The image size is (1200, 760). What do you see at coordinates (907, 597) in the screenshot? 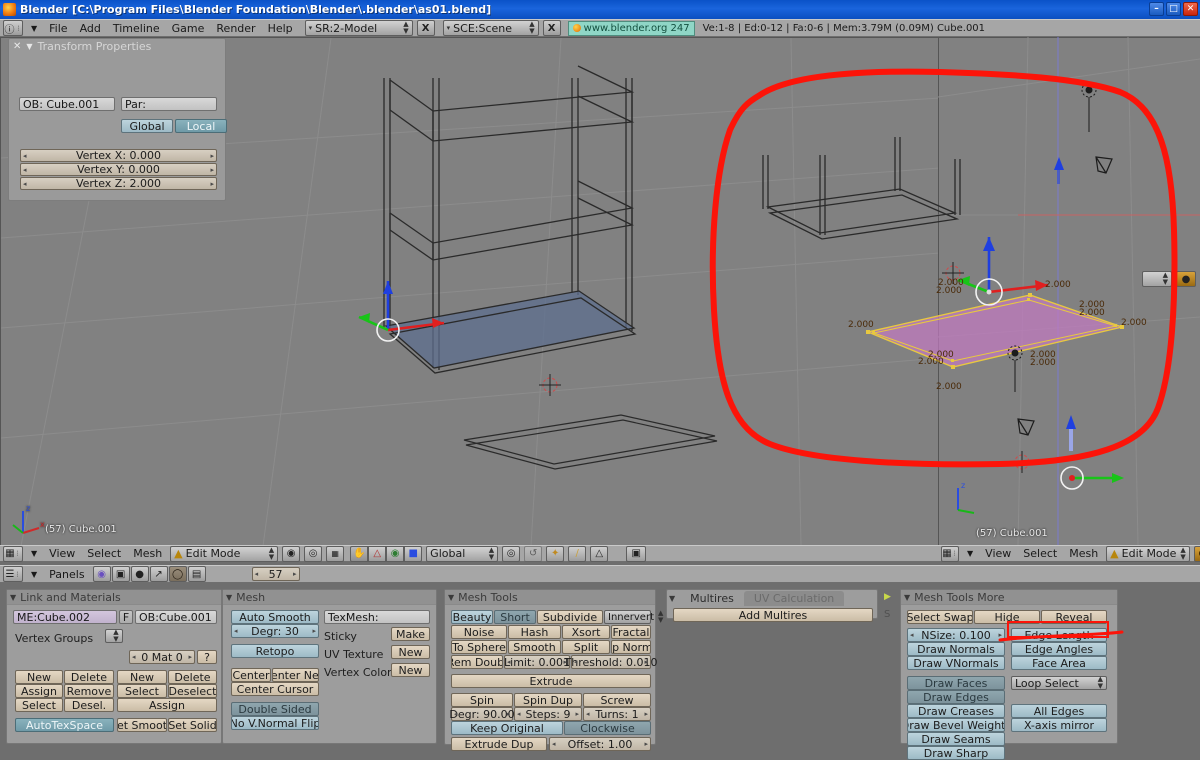
I see `panel-collapse-icon-mtm: ▼` at bounding box center [907, 597].